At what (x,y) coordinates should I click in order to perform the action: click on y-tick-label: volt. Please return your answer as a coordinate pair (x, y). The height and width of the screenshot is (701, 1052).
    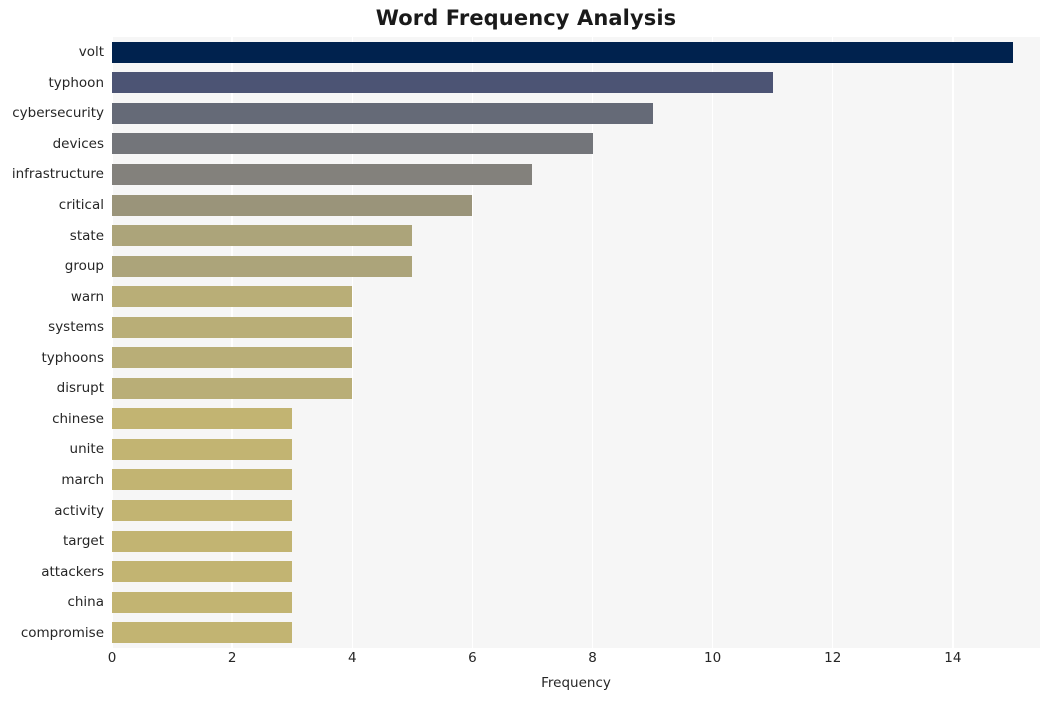
    Looking at the image, I should click on (91, 52).